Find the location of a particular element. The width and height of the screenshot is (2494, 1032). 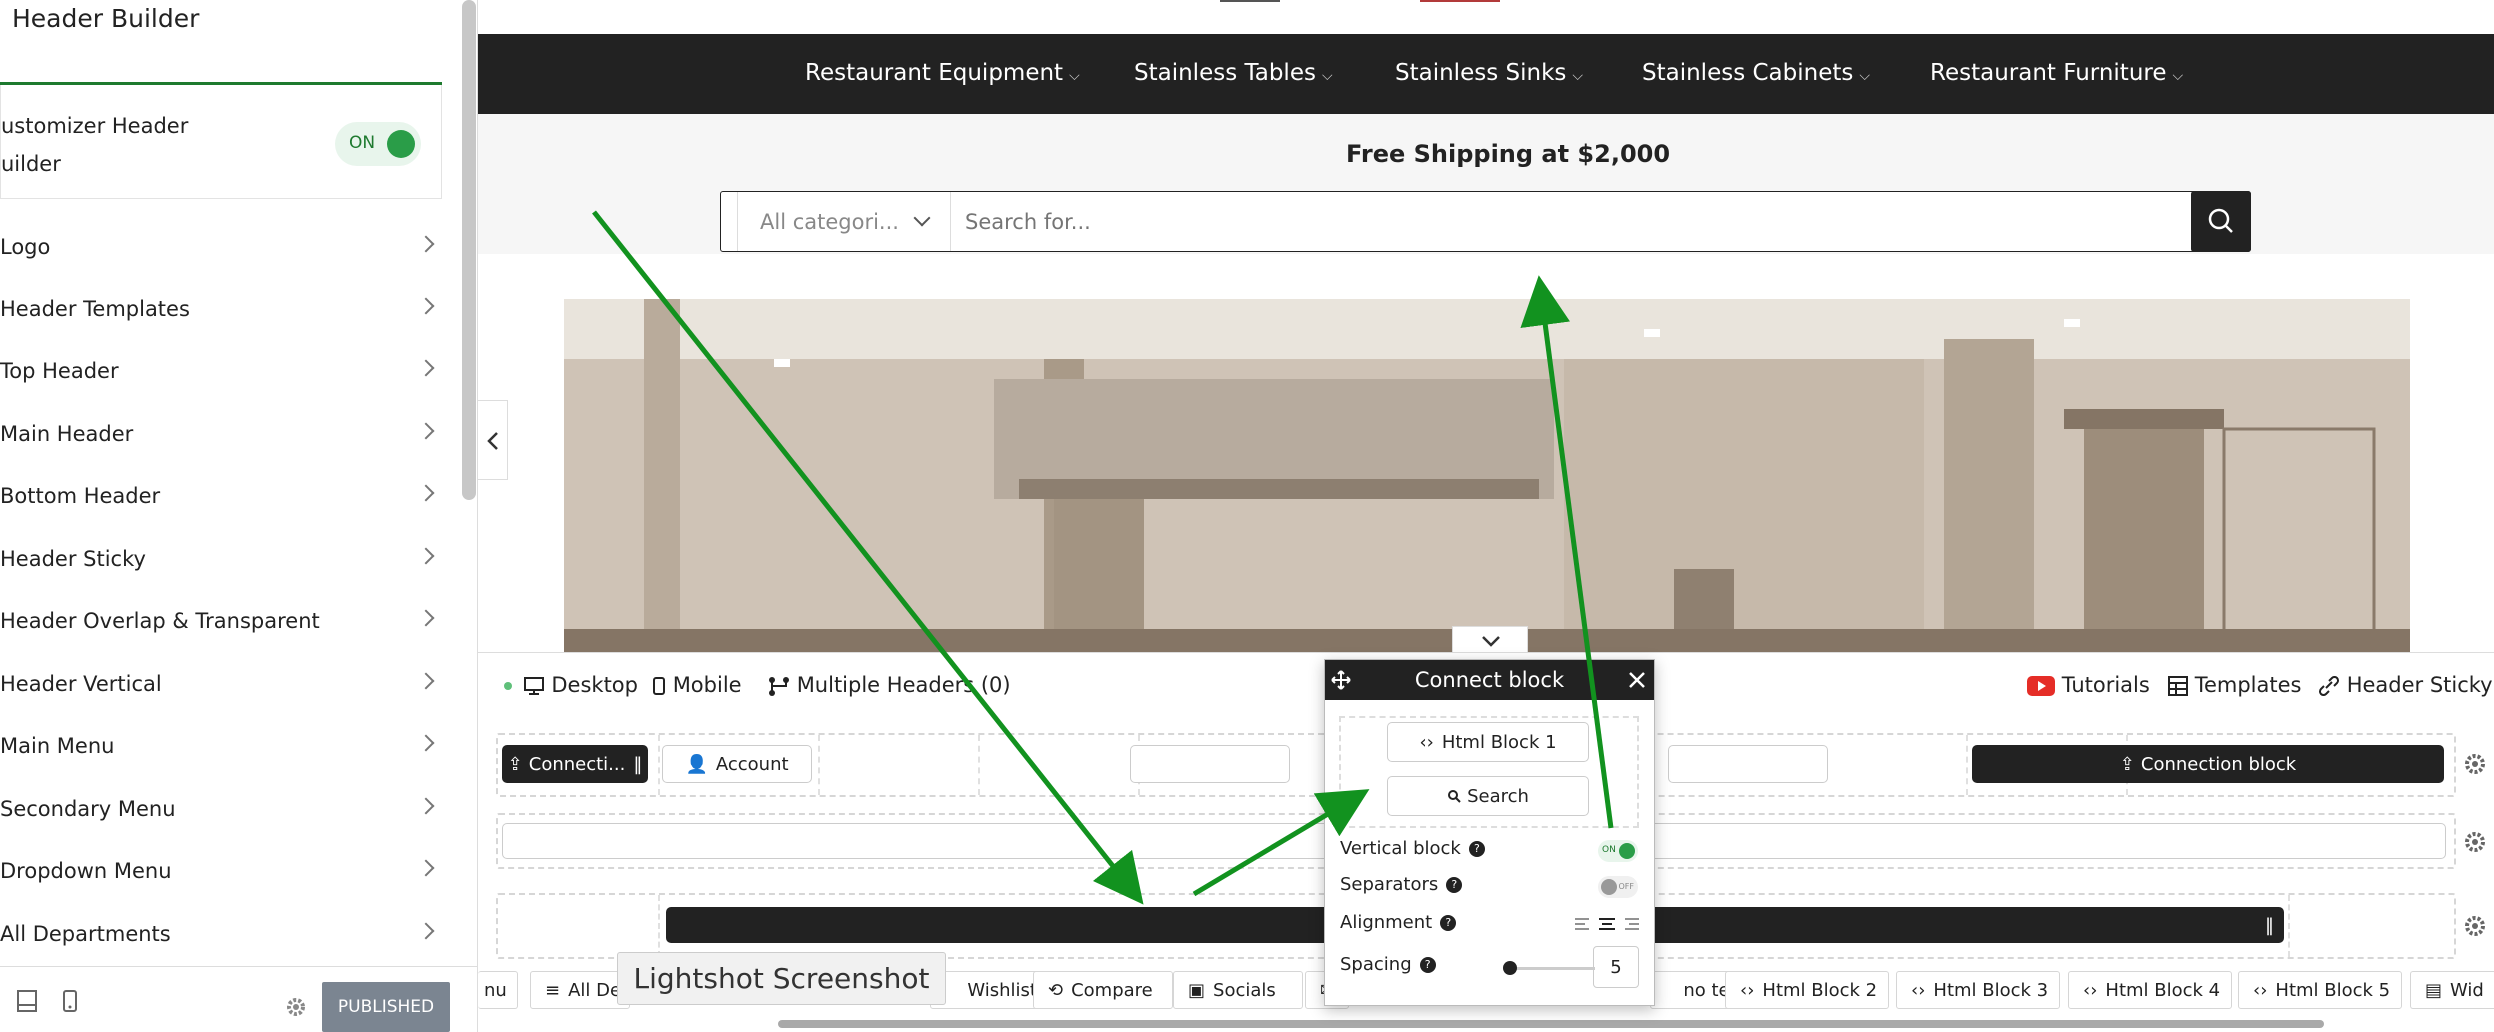

connection-block-left: ⇪ Connecti... ‖ is located at coordinates (575, 764).